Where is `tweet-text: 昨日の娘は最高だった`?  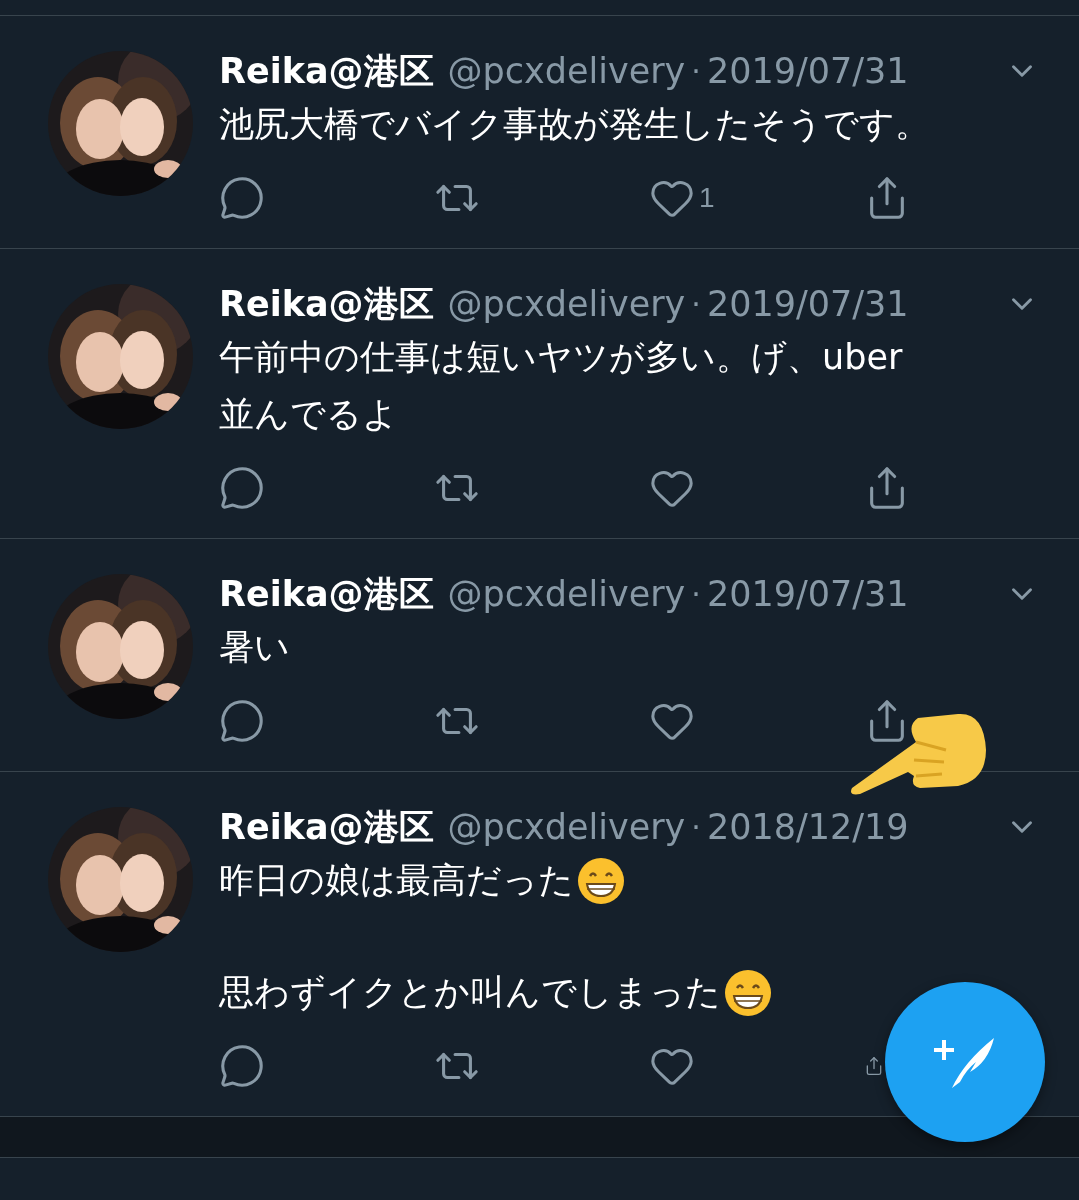
tweet-text: 昨日の娘は最高だった is located at coordinates (396, 880).